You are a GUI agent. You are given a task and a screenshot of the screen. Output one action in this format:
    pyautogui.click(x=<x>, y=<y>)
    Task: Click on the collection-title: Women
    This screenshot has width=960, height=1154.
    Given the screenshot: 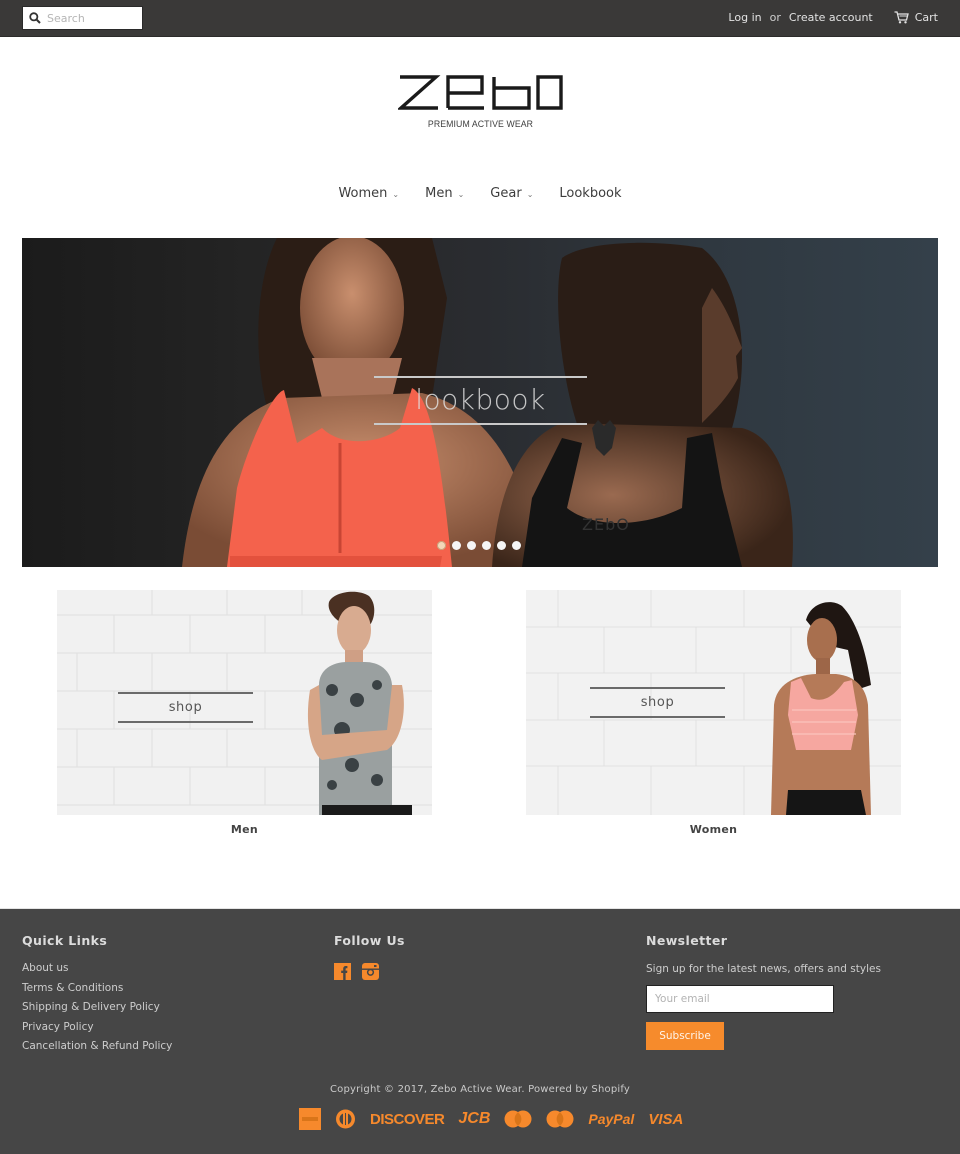 What is the action you would take?
    pyautogui.click(x=713, y=829)
    